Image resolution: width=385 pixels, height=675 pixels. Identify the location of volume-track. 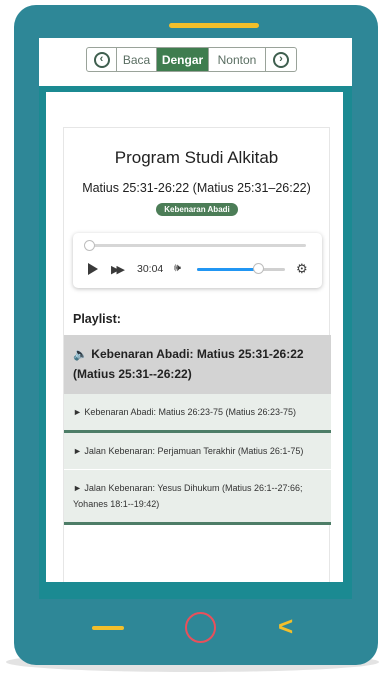
(241, 269).